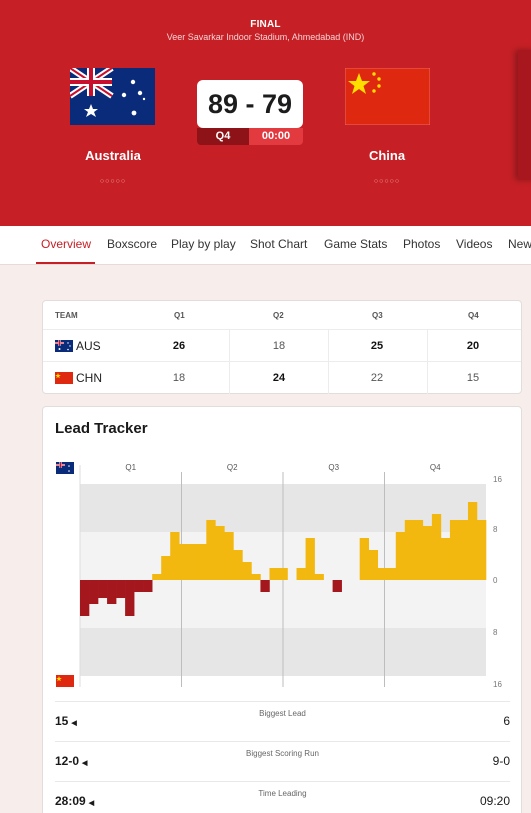 Image resolution: width=531 pixels, height=813 pixels. I want to click on quarter-label: Q4, so click(435, 467).